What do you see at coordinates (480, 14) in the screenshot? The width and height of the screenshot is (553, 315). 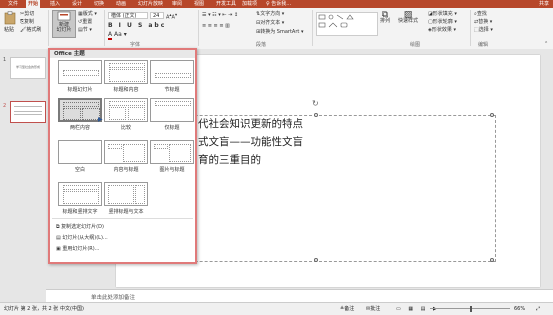 I see `find-button: ⌕查找` at bounding box center [480, 14].